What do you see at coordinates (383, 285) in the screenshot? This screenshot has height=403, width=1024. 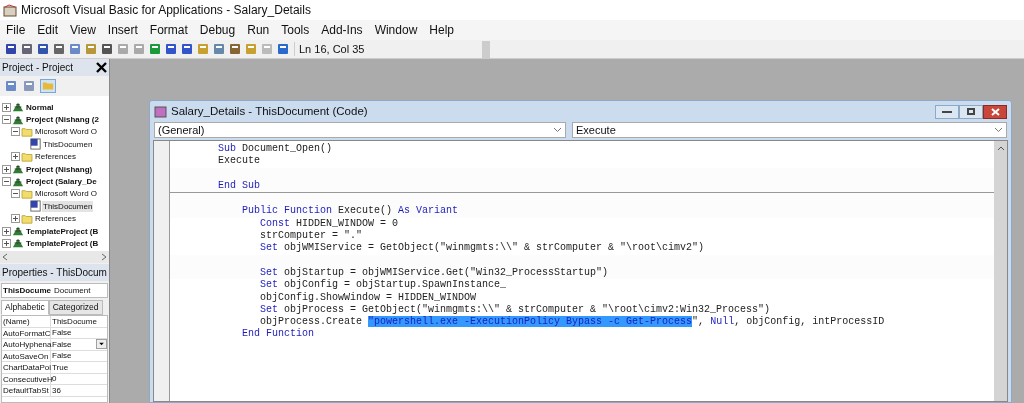 I see `code-line: Set objConfig = objStartup.SpawnInstance_` at bounding box center [383, 285].